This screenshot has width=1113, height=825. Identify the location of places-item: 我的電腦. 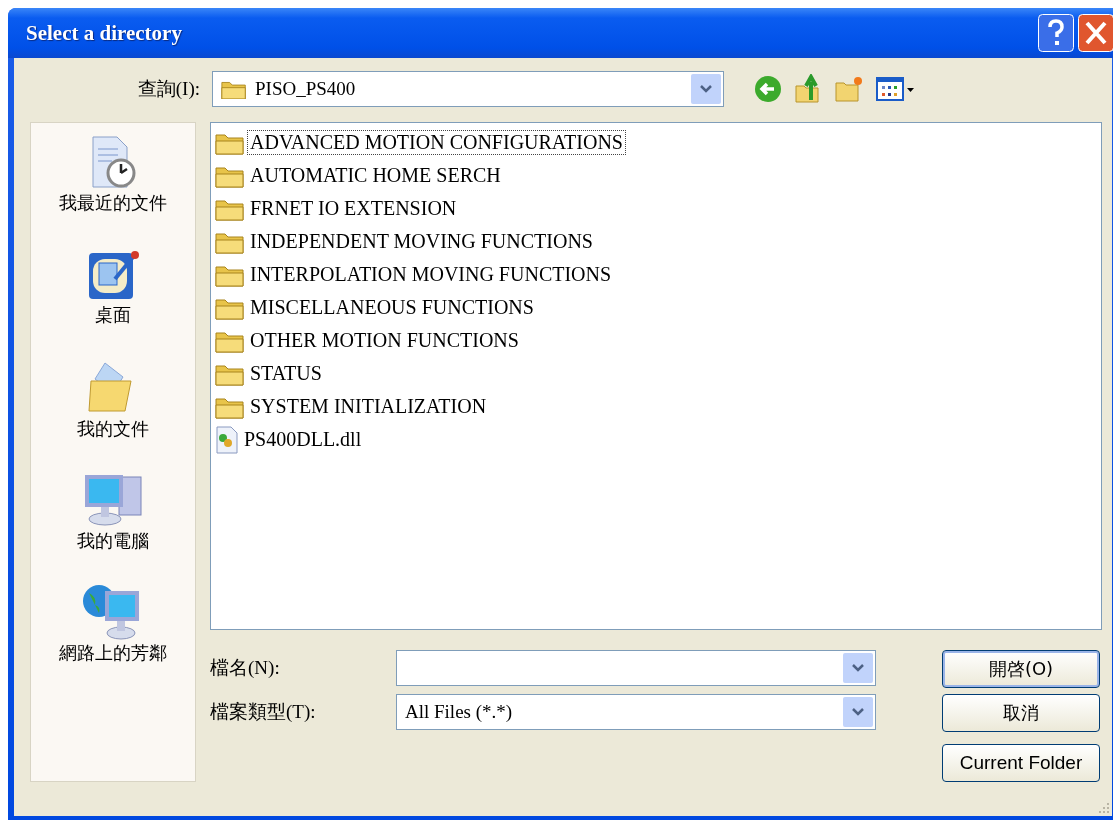
(113, 522).